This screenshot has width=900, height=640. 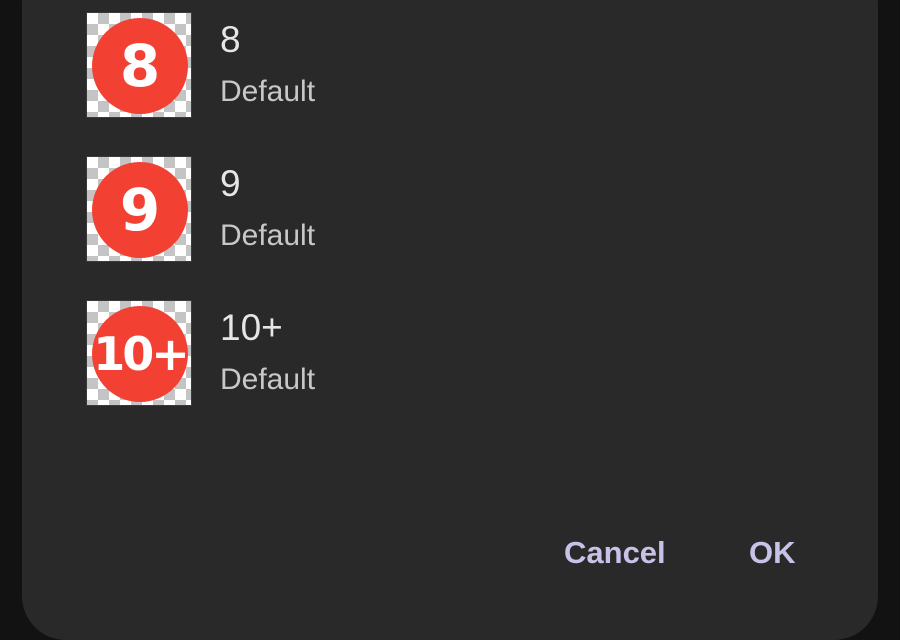 I want to click on badge-preview-icon: 10+, so click(x=139, y=353).